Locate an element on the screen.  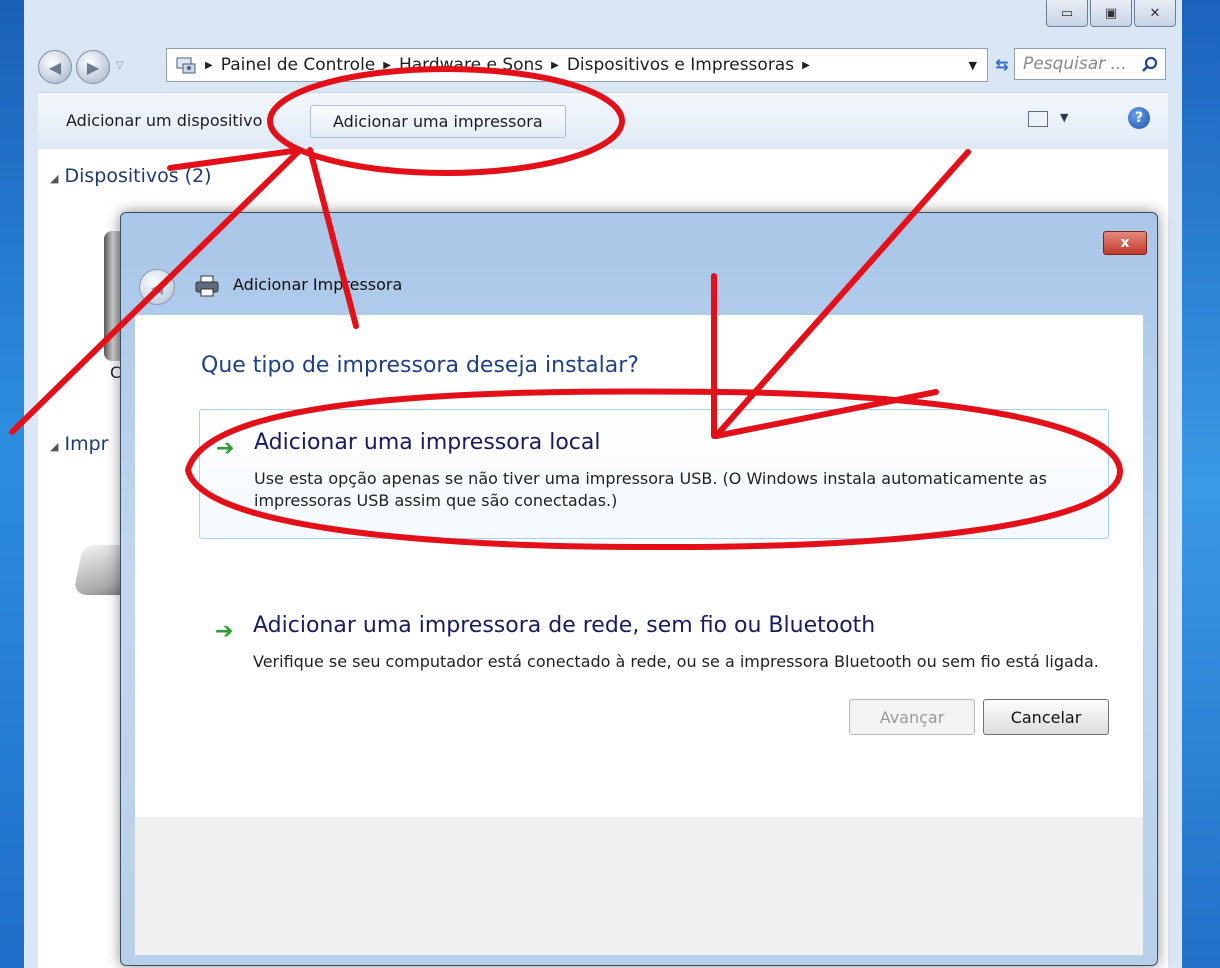
dialog-title: Adicionar Impressora is located at coordinates (318, 284).